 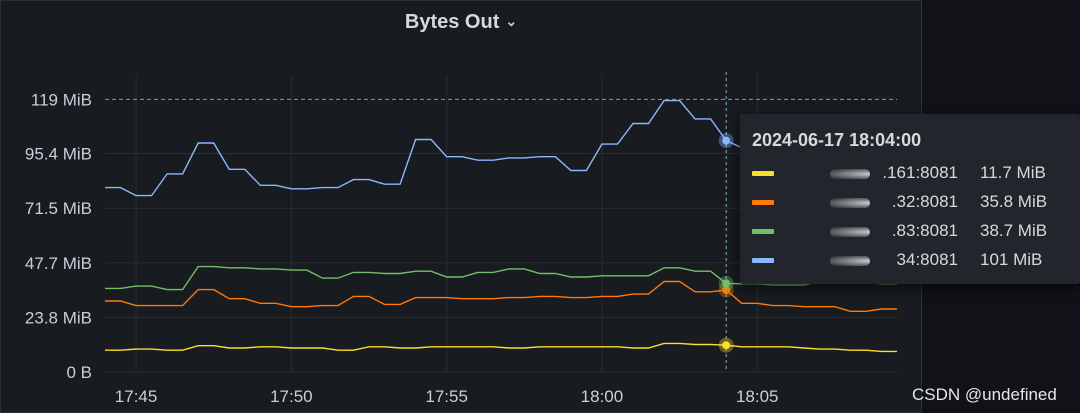 I want to click on tooltip-series-value: 101 MiB, so click(x=1011, y=259).